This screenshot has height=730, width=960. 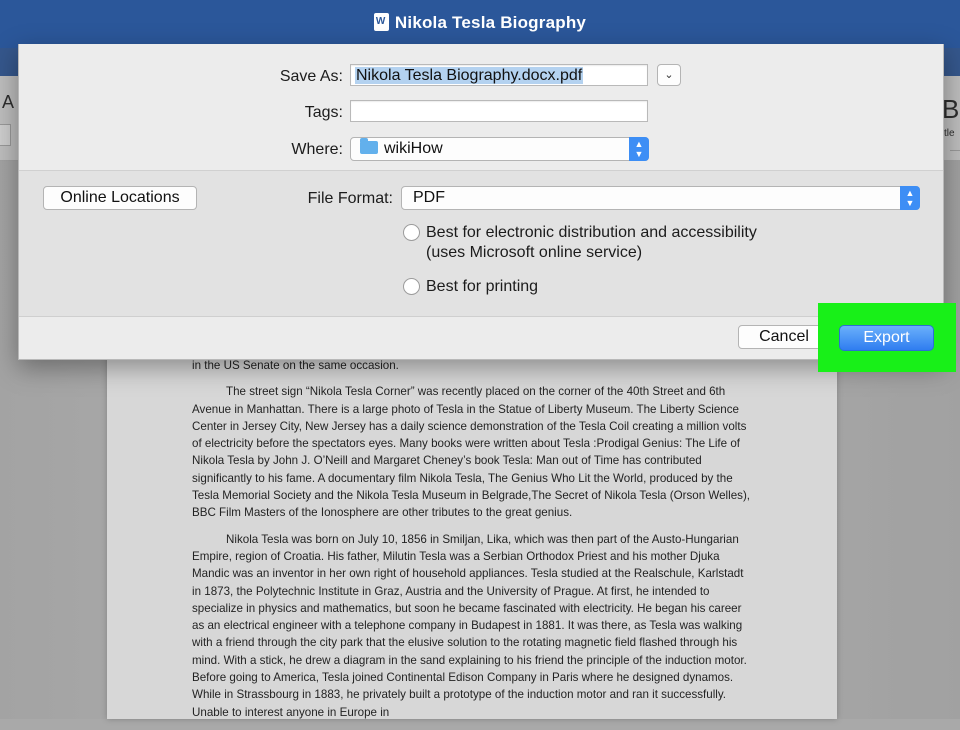 What do you see at coordinates (381, 22) in the screenshot?
I see `word-document-icon` at bounding box center [381, 22].